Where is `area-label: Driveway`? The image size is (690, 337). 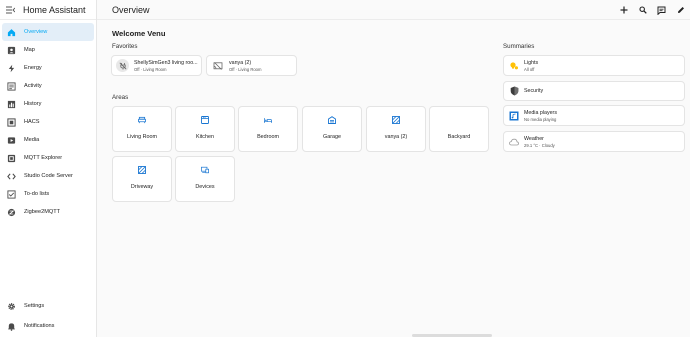
area-label: Driveway is located at coordinates (142, 187).